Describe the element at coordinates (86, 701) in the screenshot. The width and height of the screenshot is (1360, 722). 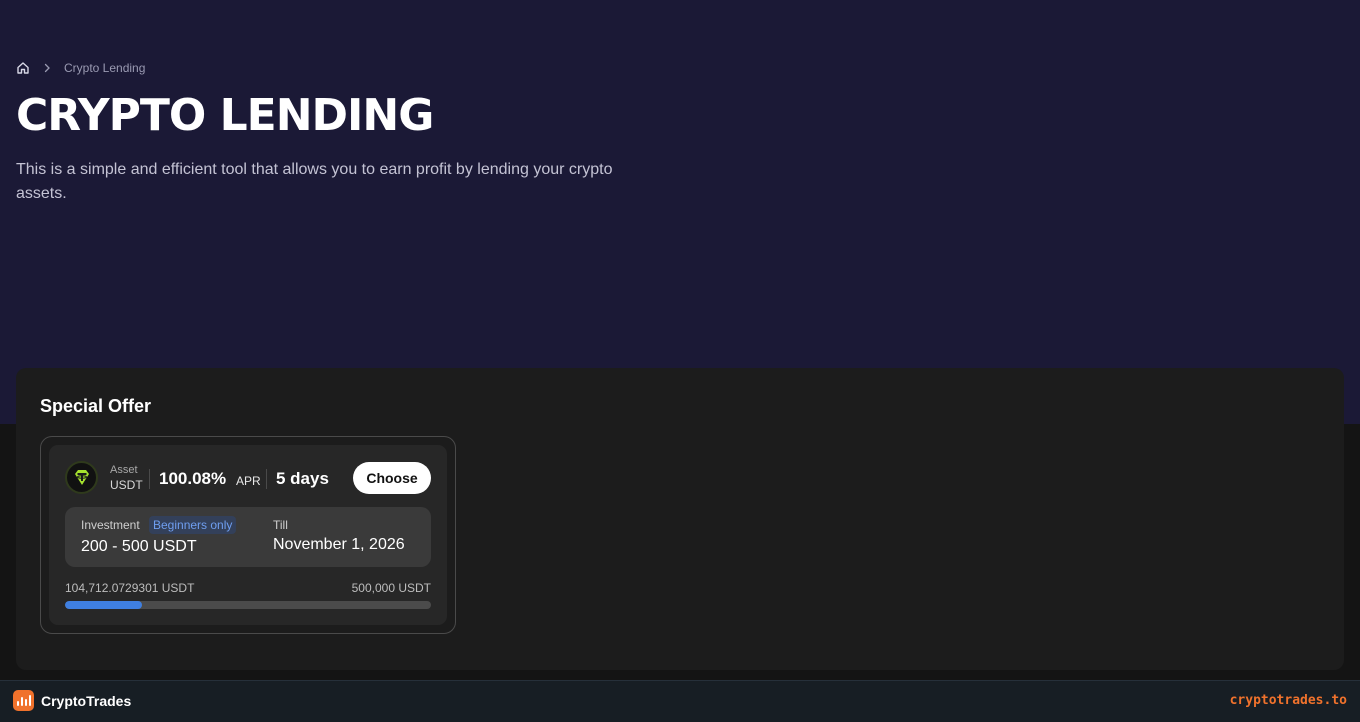
I see `brand-name: CryptoTrades` at that location.